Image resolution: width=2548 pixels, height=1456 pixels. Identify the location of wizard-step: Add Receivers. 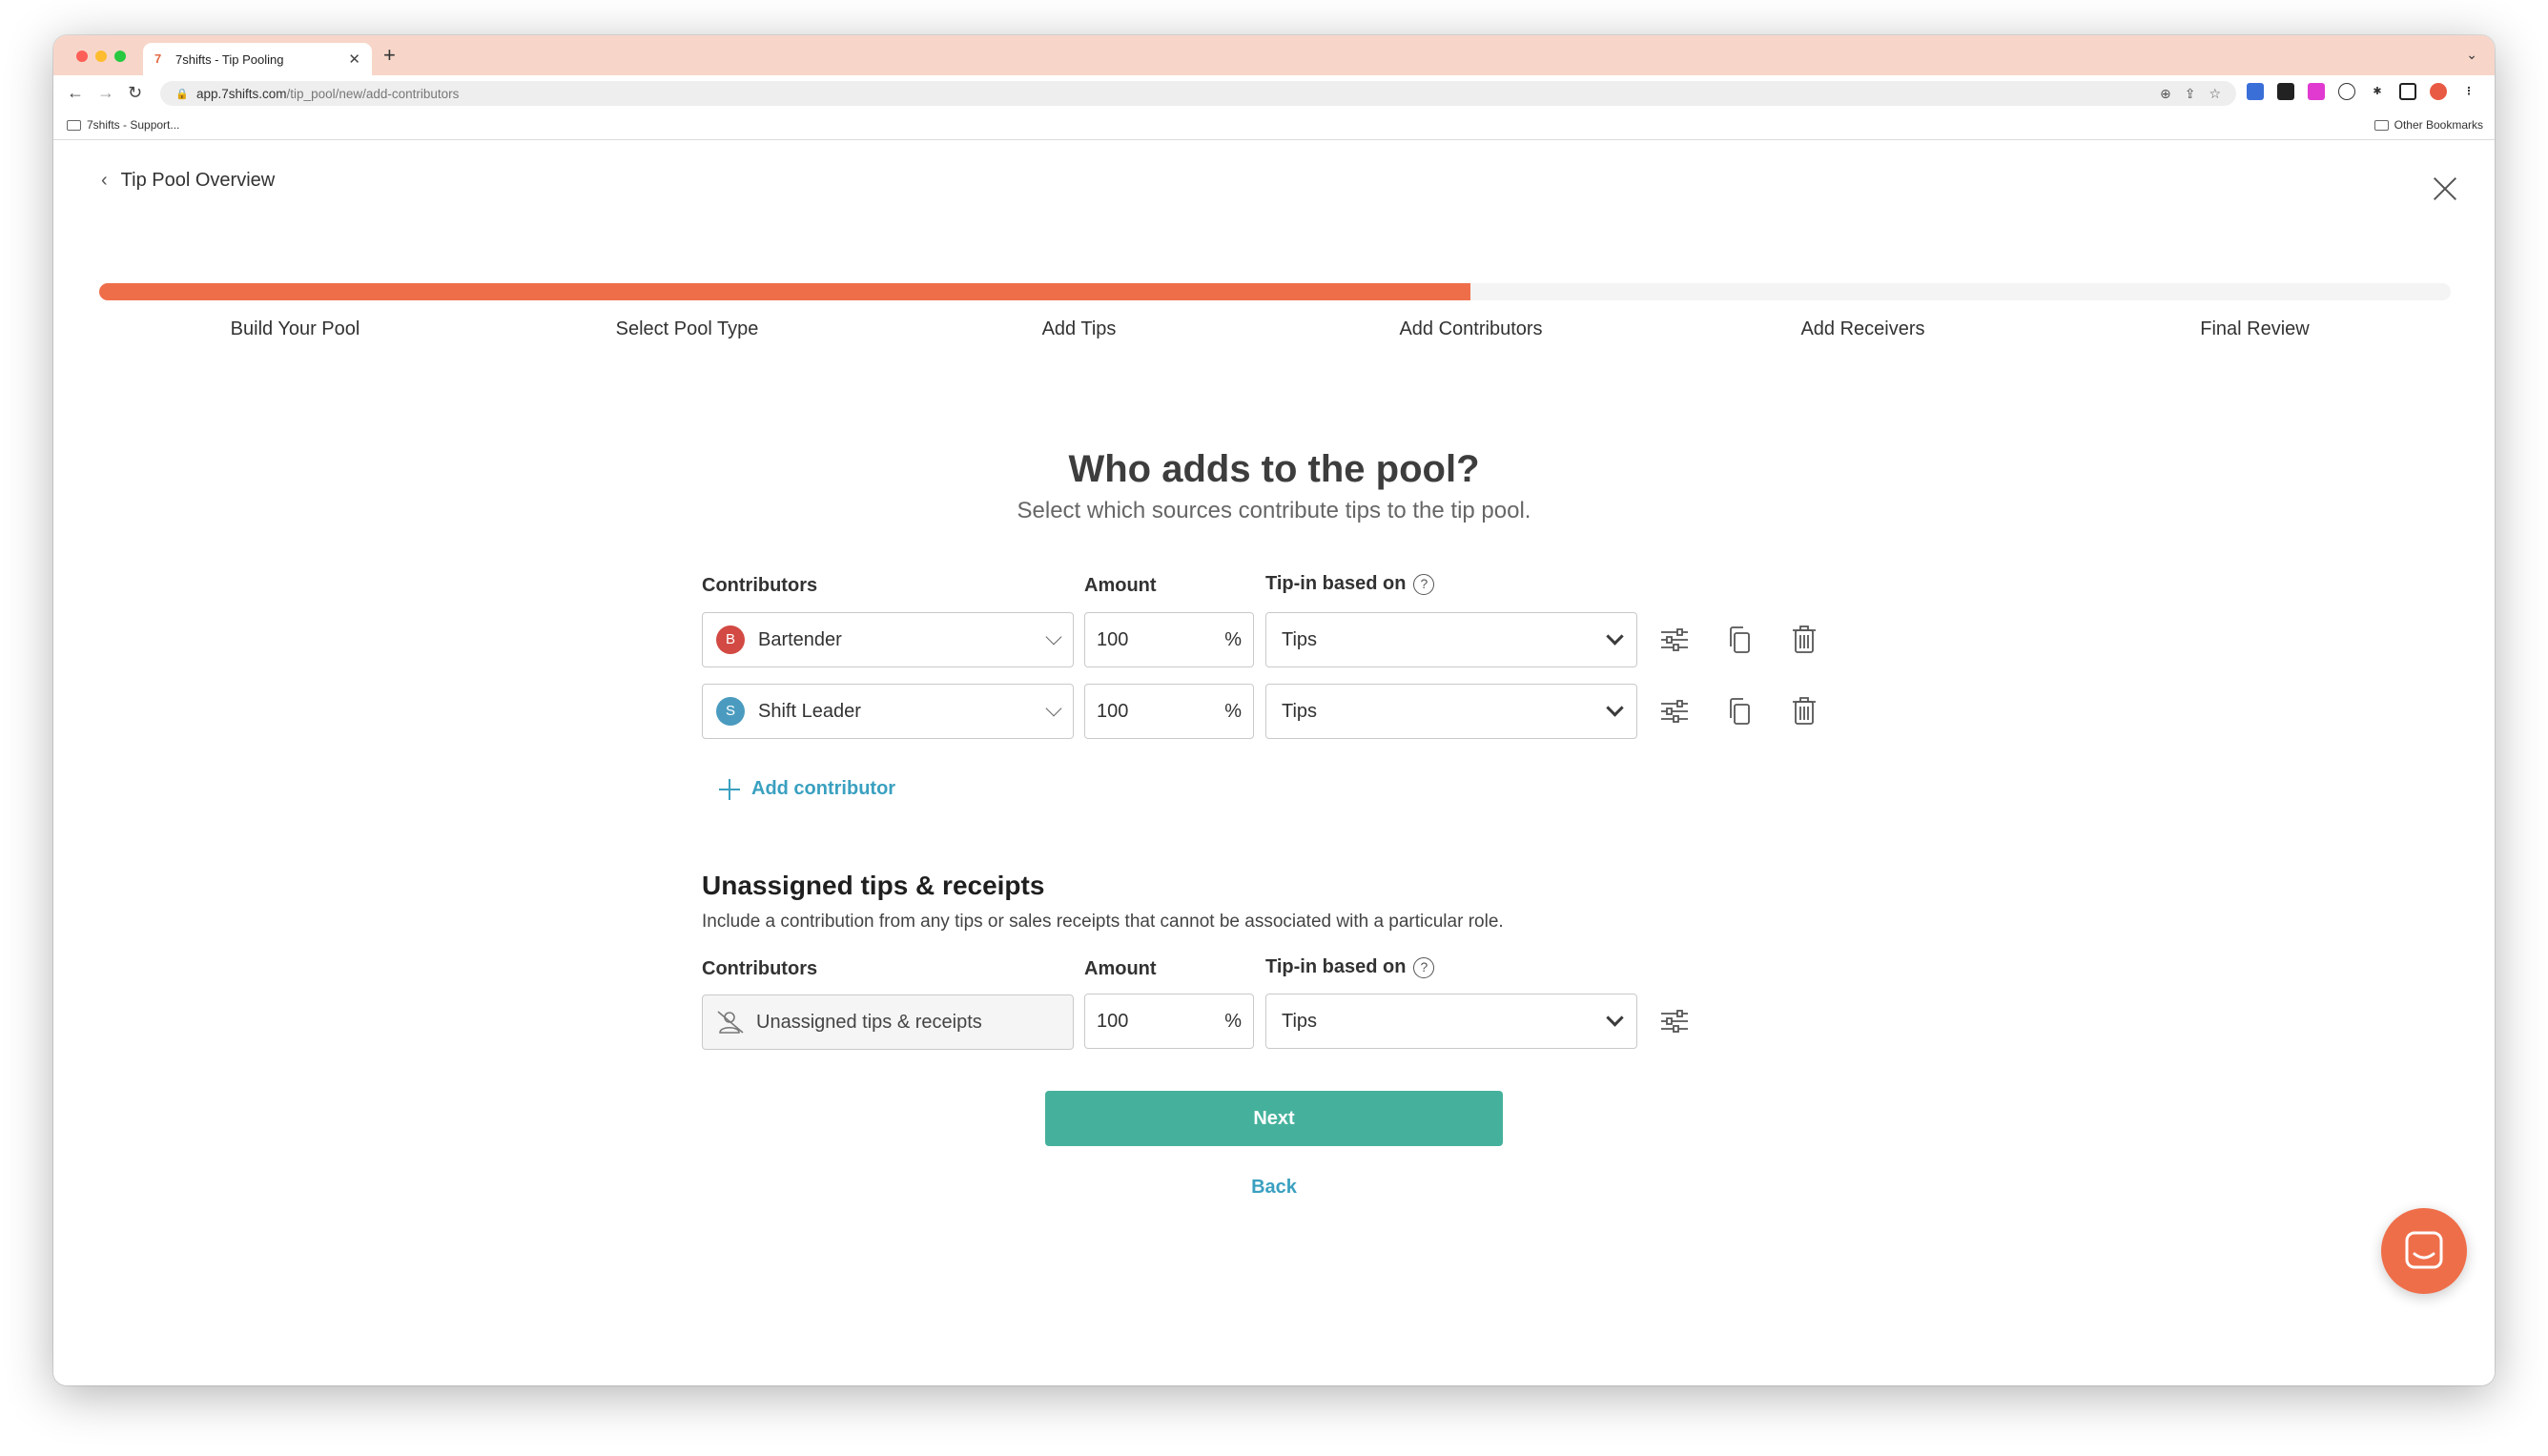
(1862, 328).